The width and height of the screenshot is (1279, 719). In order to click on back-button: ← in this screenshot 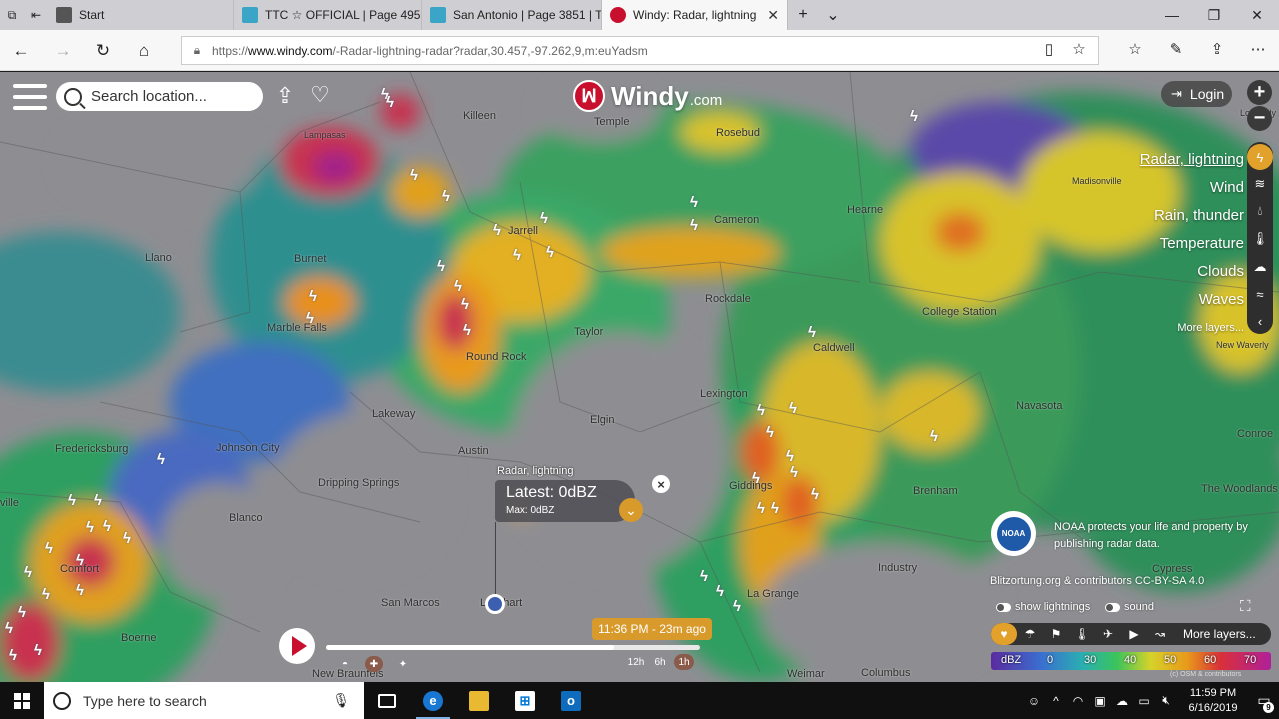, I will do `click(21, 51)`.